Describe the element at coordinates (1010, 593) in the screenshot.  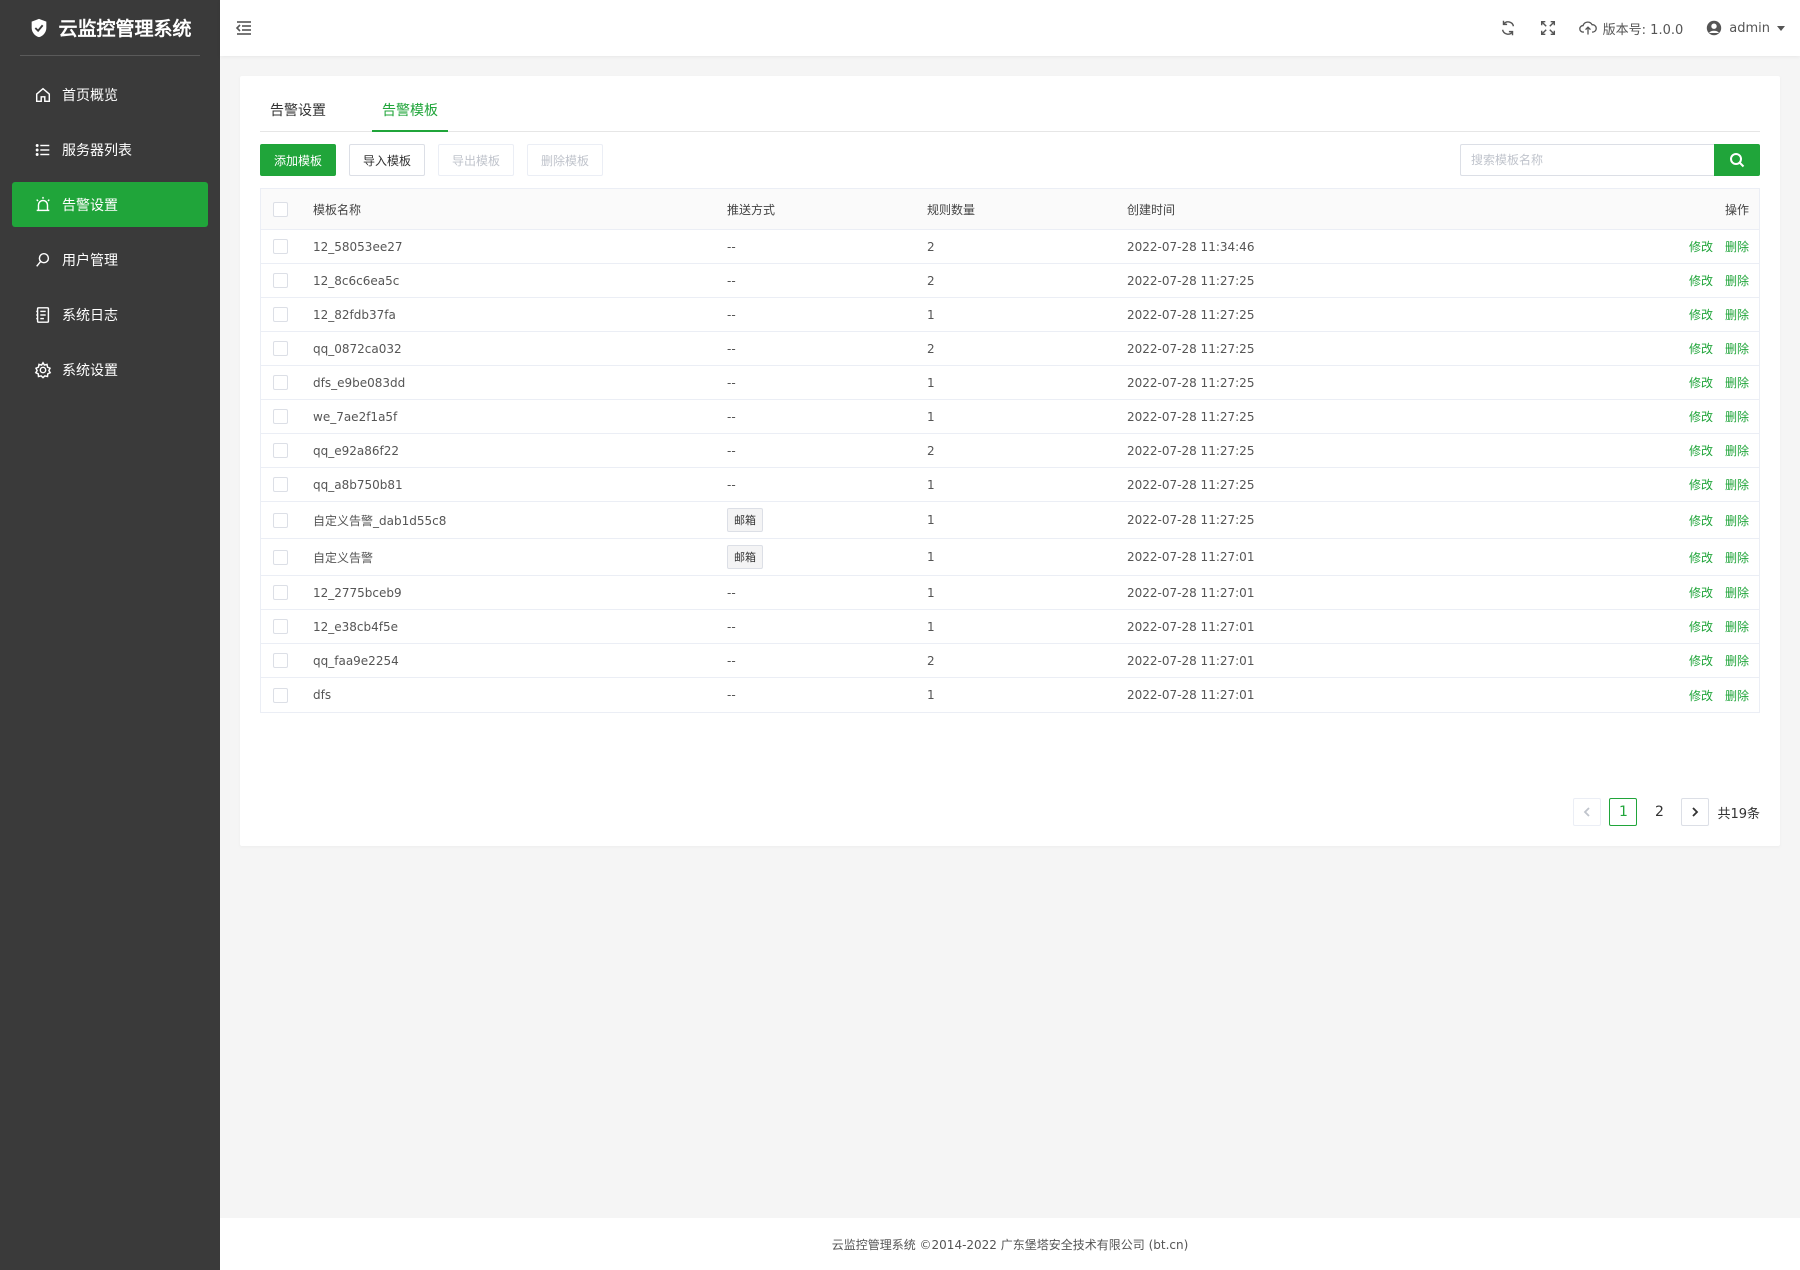
I see `table-row: 12_2775bceb9 -- 1 2022-07-28 11:27:01 修改 删除` at that location.